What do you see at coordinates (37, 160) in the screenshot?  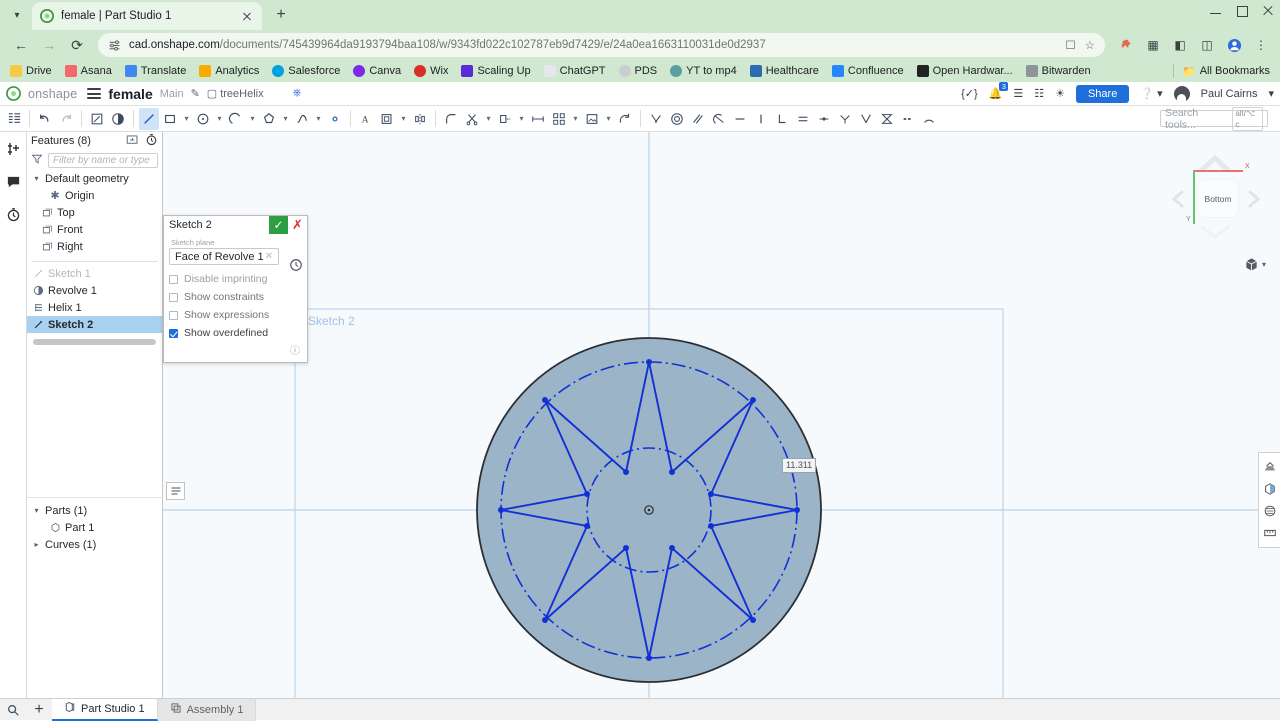 I see `filter-funnel-icon` at bounding box center [37, 160].